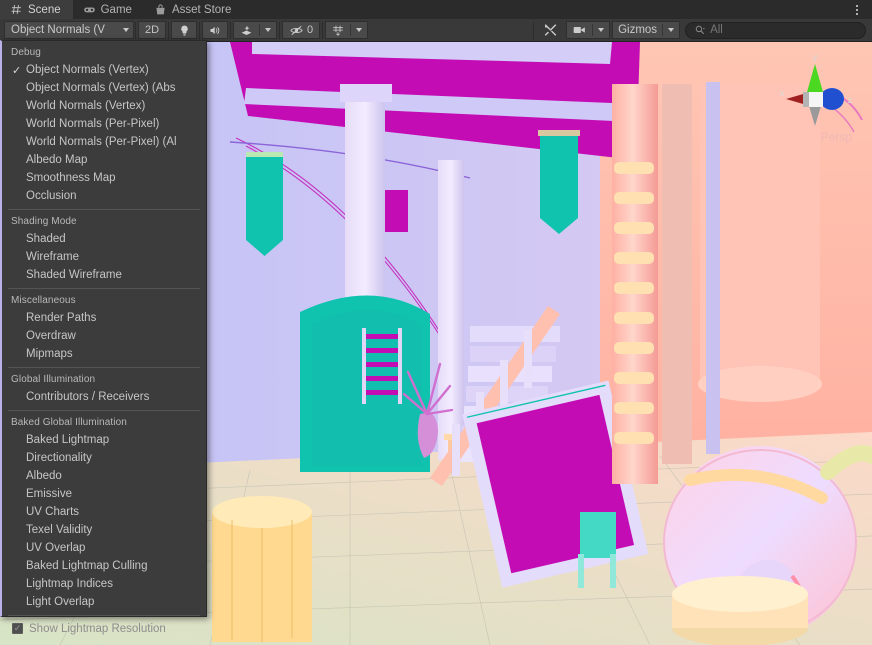 The width and height of the screenshot is (872, 645). I want to click on menu-item-smoothness-map: Smoothness Map, so click(104, 178).